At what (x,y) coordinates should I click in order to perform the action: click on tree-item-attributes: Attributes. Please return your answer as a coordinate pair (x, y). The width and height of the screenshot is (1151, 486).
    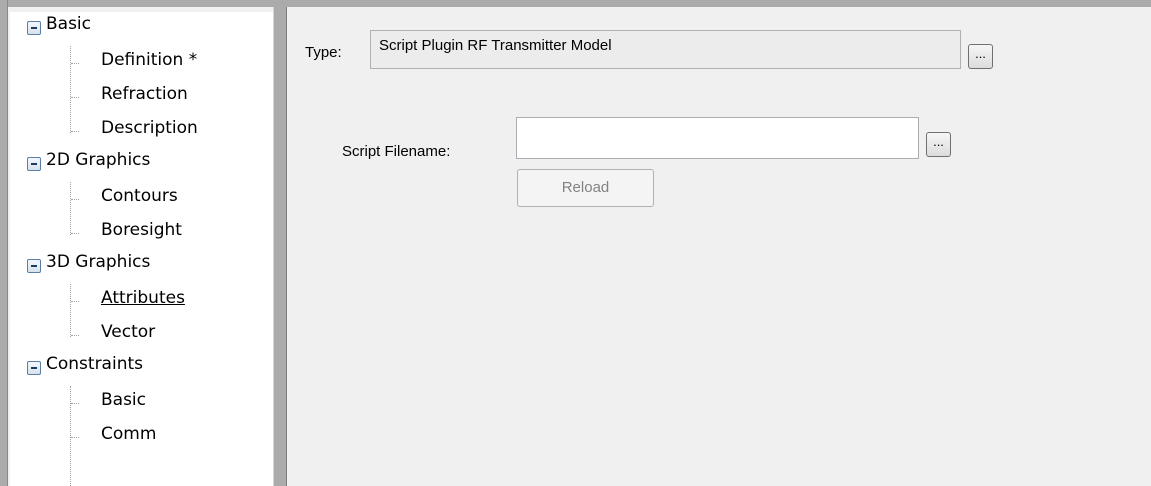
    Looking at the image, I should click on (141, 301).